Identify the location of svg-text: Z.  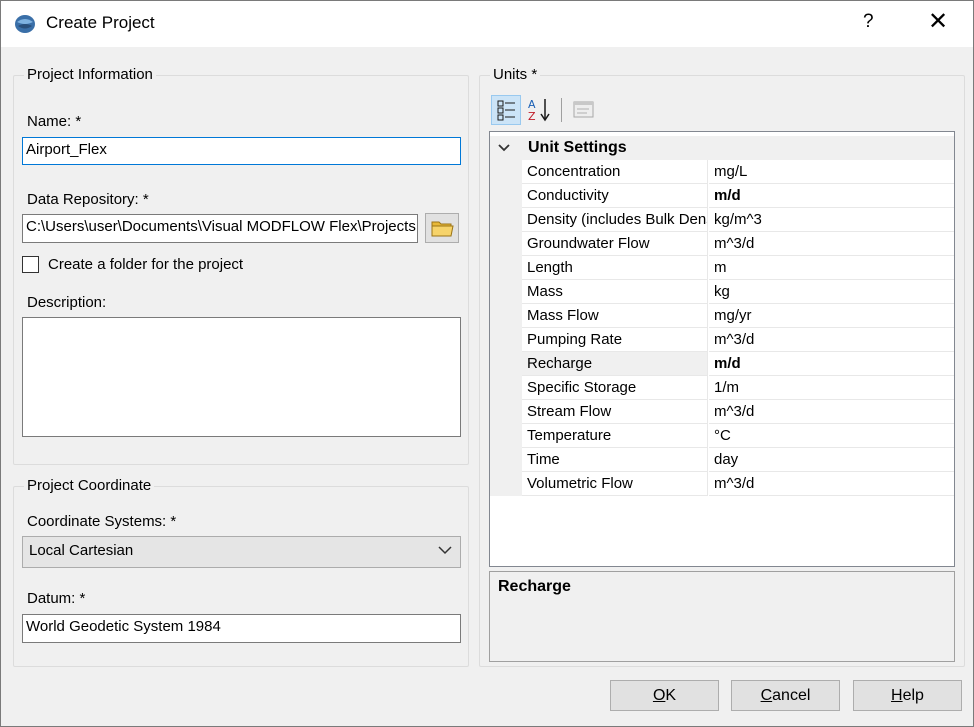
(532, 116).